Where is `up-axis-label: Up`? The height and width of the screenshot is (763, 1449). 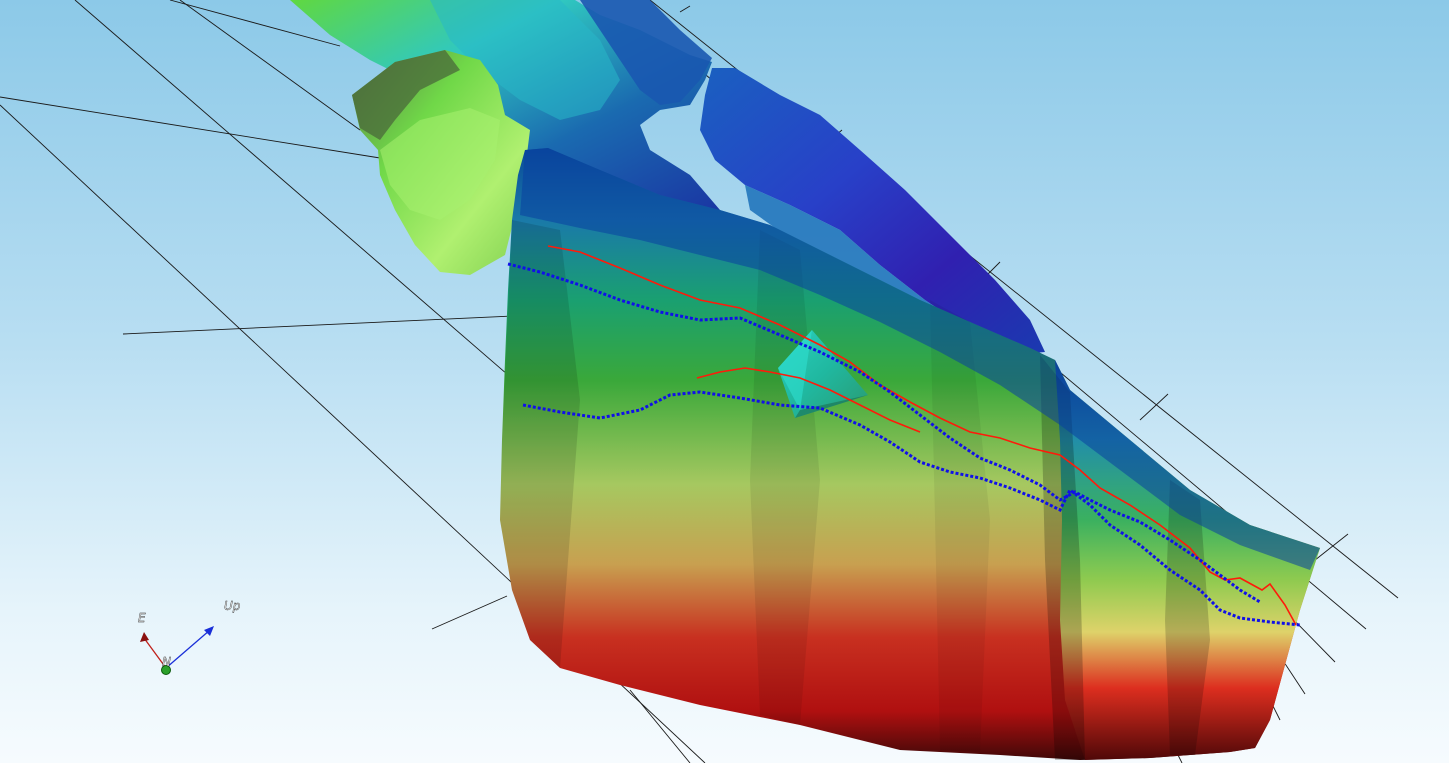
up-axis-label: Up is located at coordinates (232, 606).